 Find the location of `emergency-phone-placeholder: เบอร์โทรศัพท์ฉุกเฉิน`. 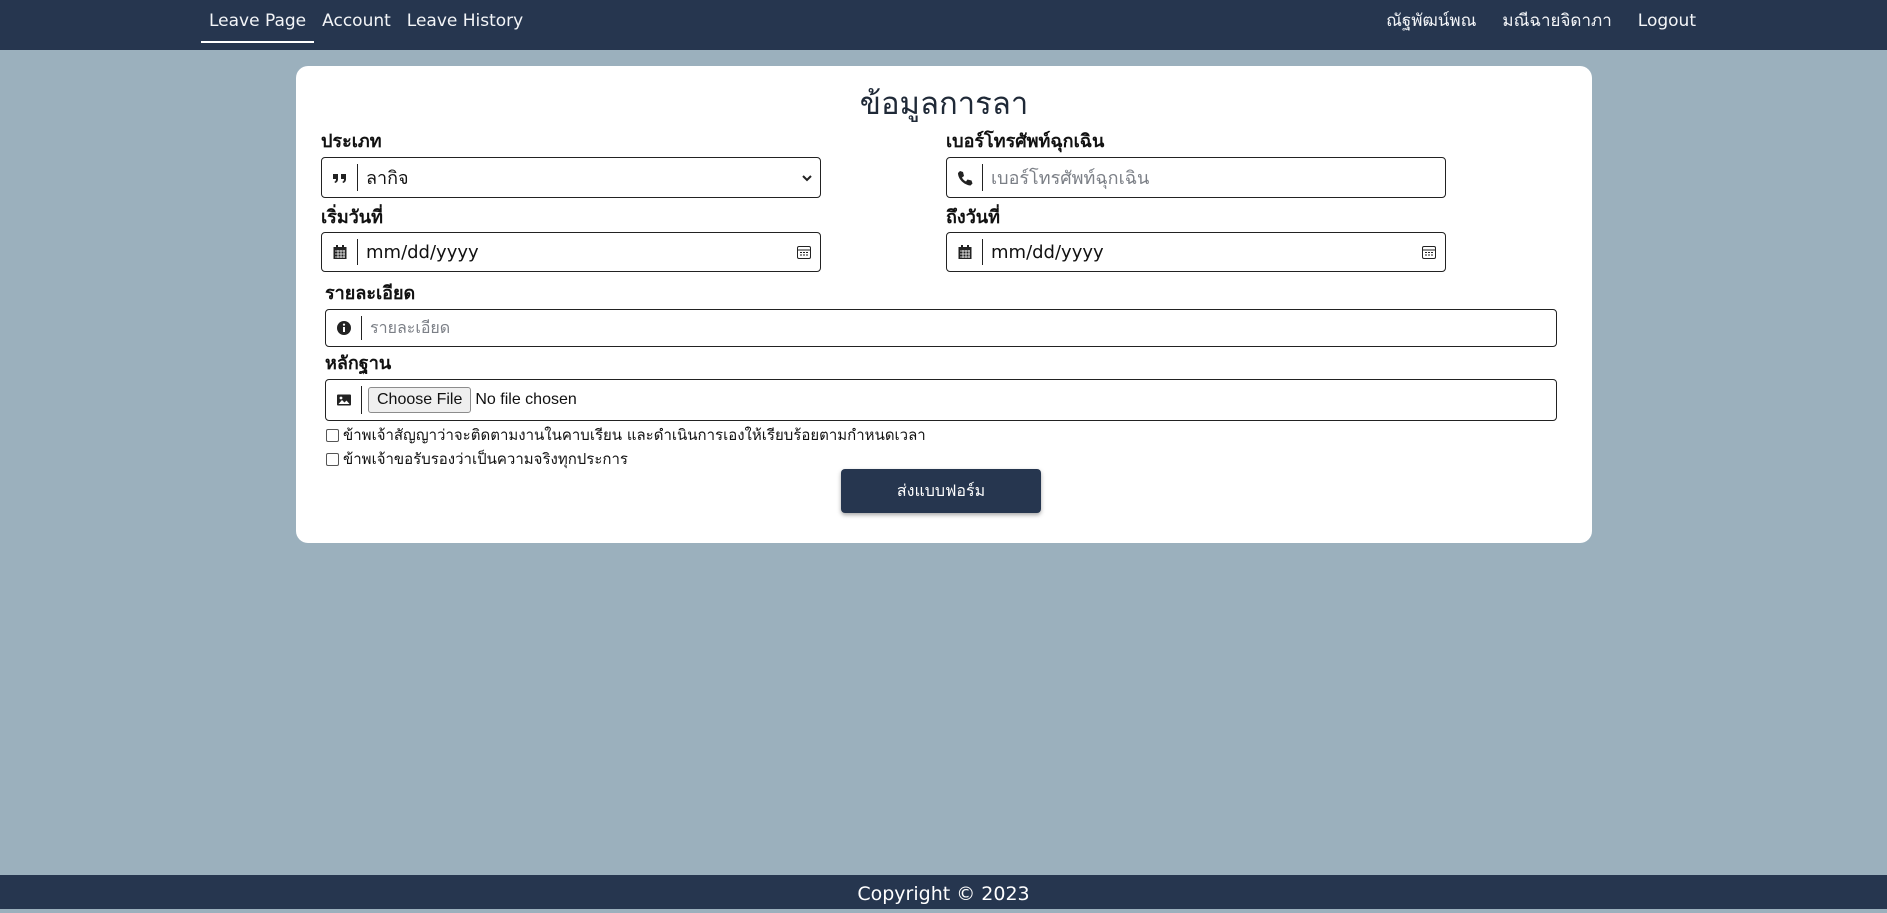

emergency-phone-placeholder: เบอร์โทรศัพท์ฉุกเฉิน is located at coordinates (1070, 178).